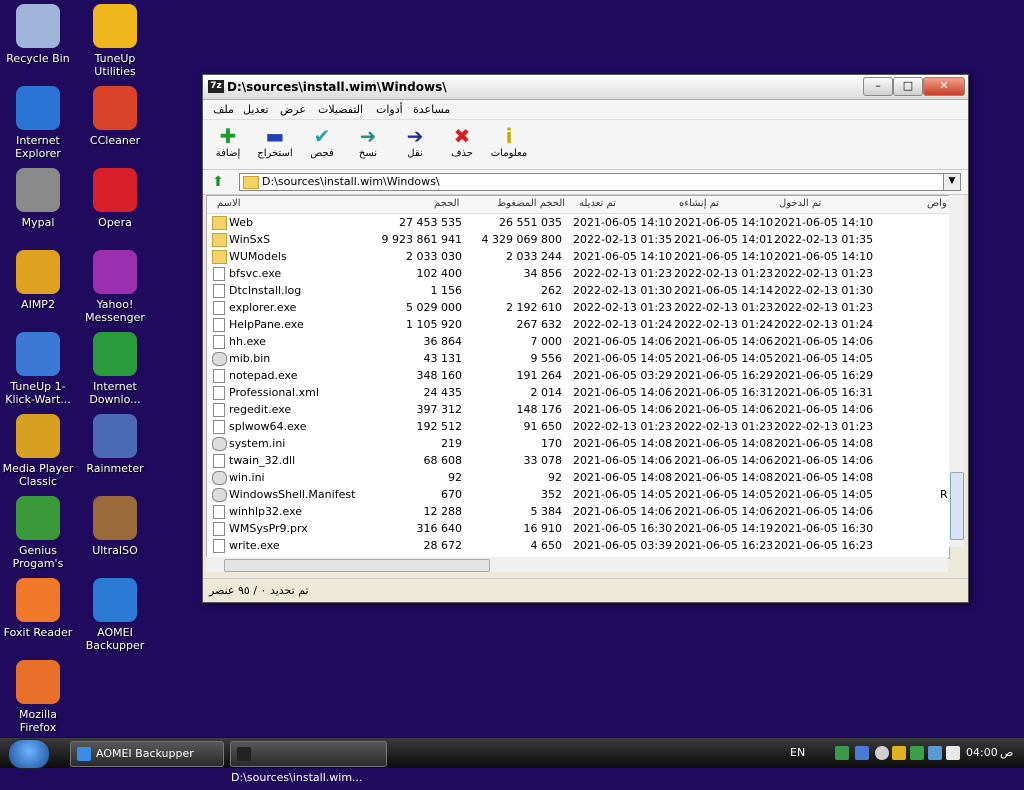 This screenshot has height=790, width=1024. I want to click on delete-button: ✖ حذف, so click(462, 141).